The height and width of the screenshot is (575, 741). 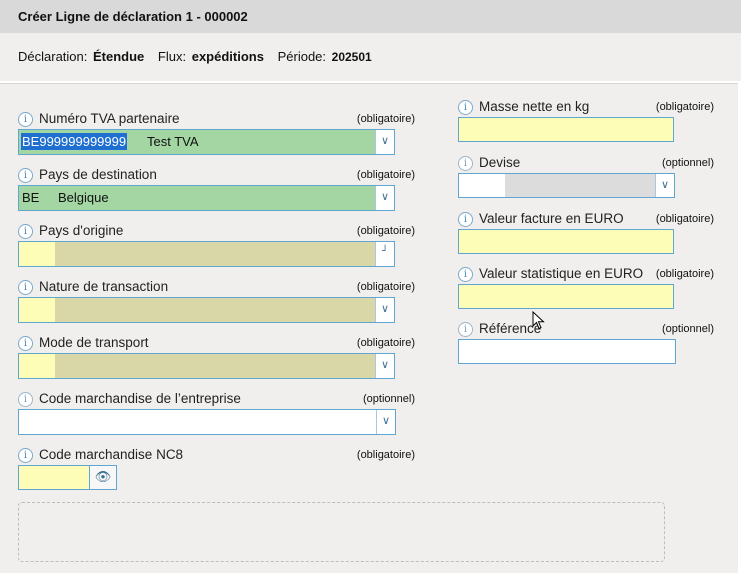 I want to click on devise-combo: ∨, so click(x=566, y=185).